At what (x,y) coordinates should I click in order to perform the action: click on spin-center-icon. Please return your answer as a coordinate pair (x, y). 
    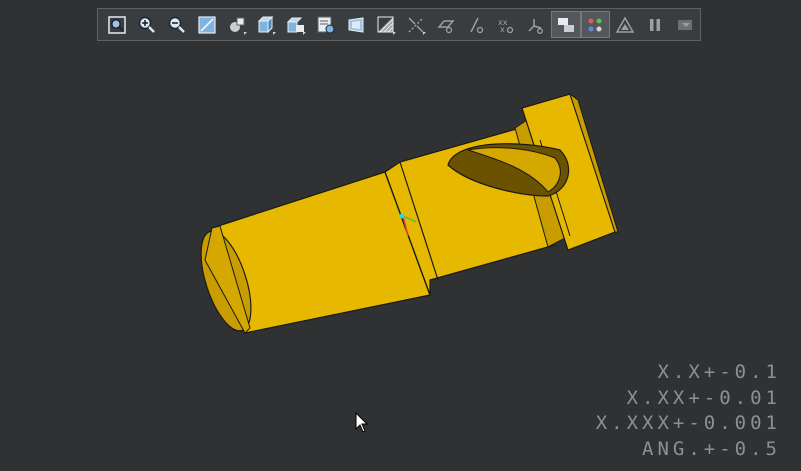
    Looking at the image, I should click on (595, 24).